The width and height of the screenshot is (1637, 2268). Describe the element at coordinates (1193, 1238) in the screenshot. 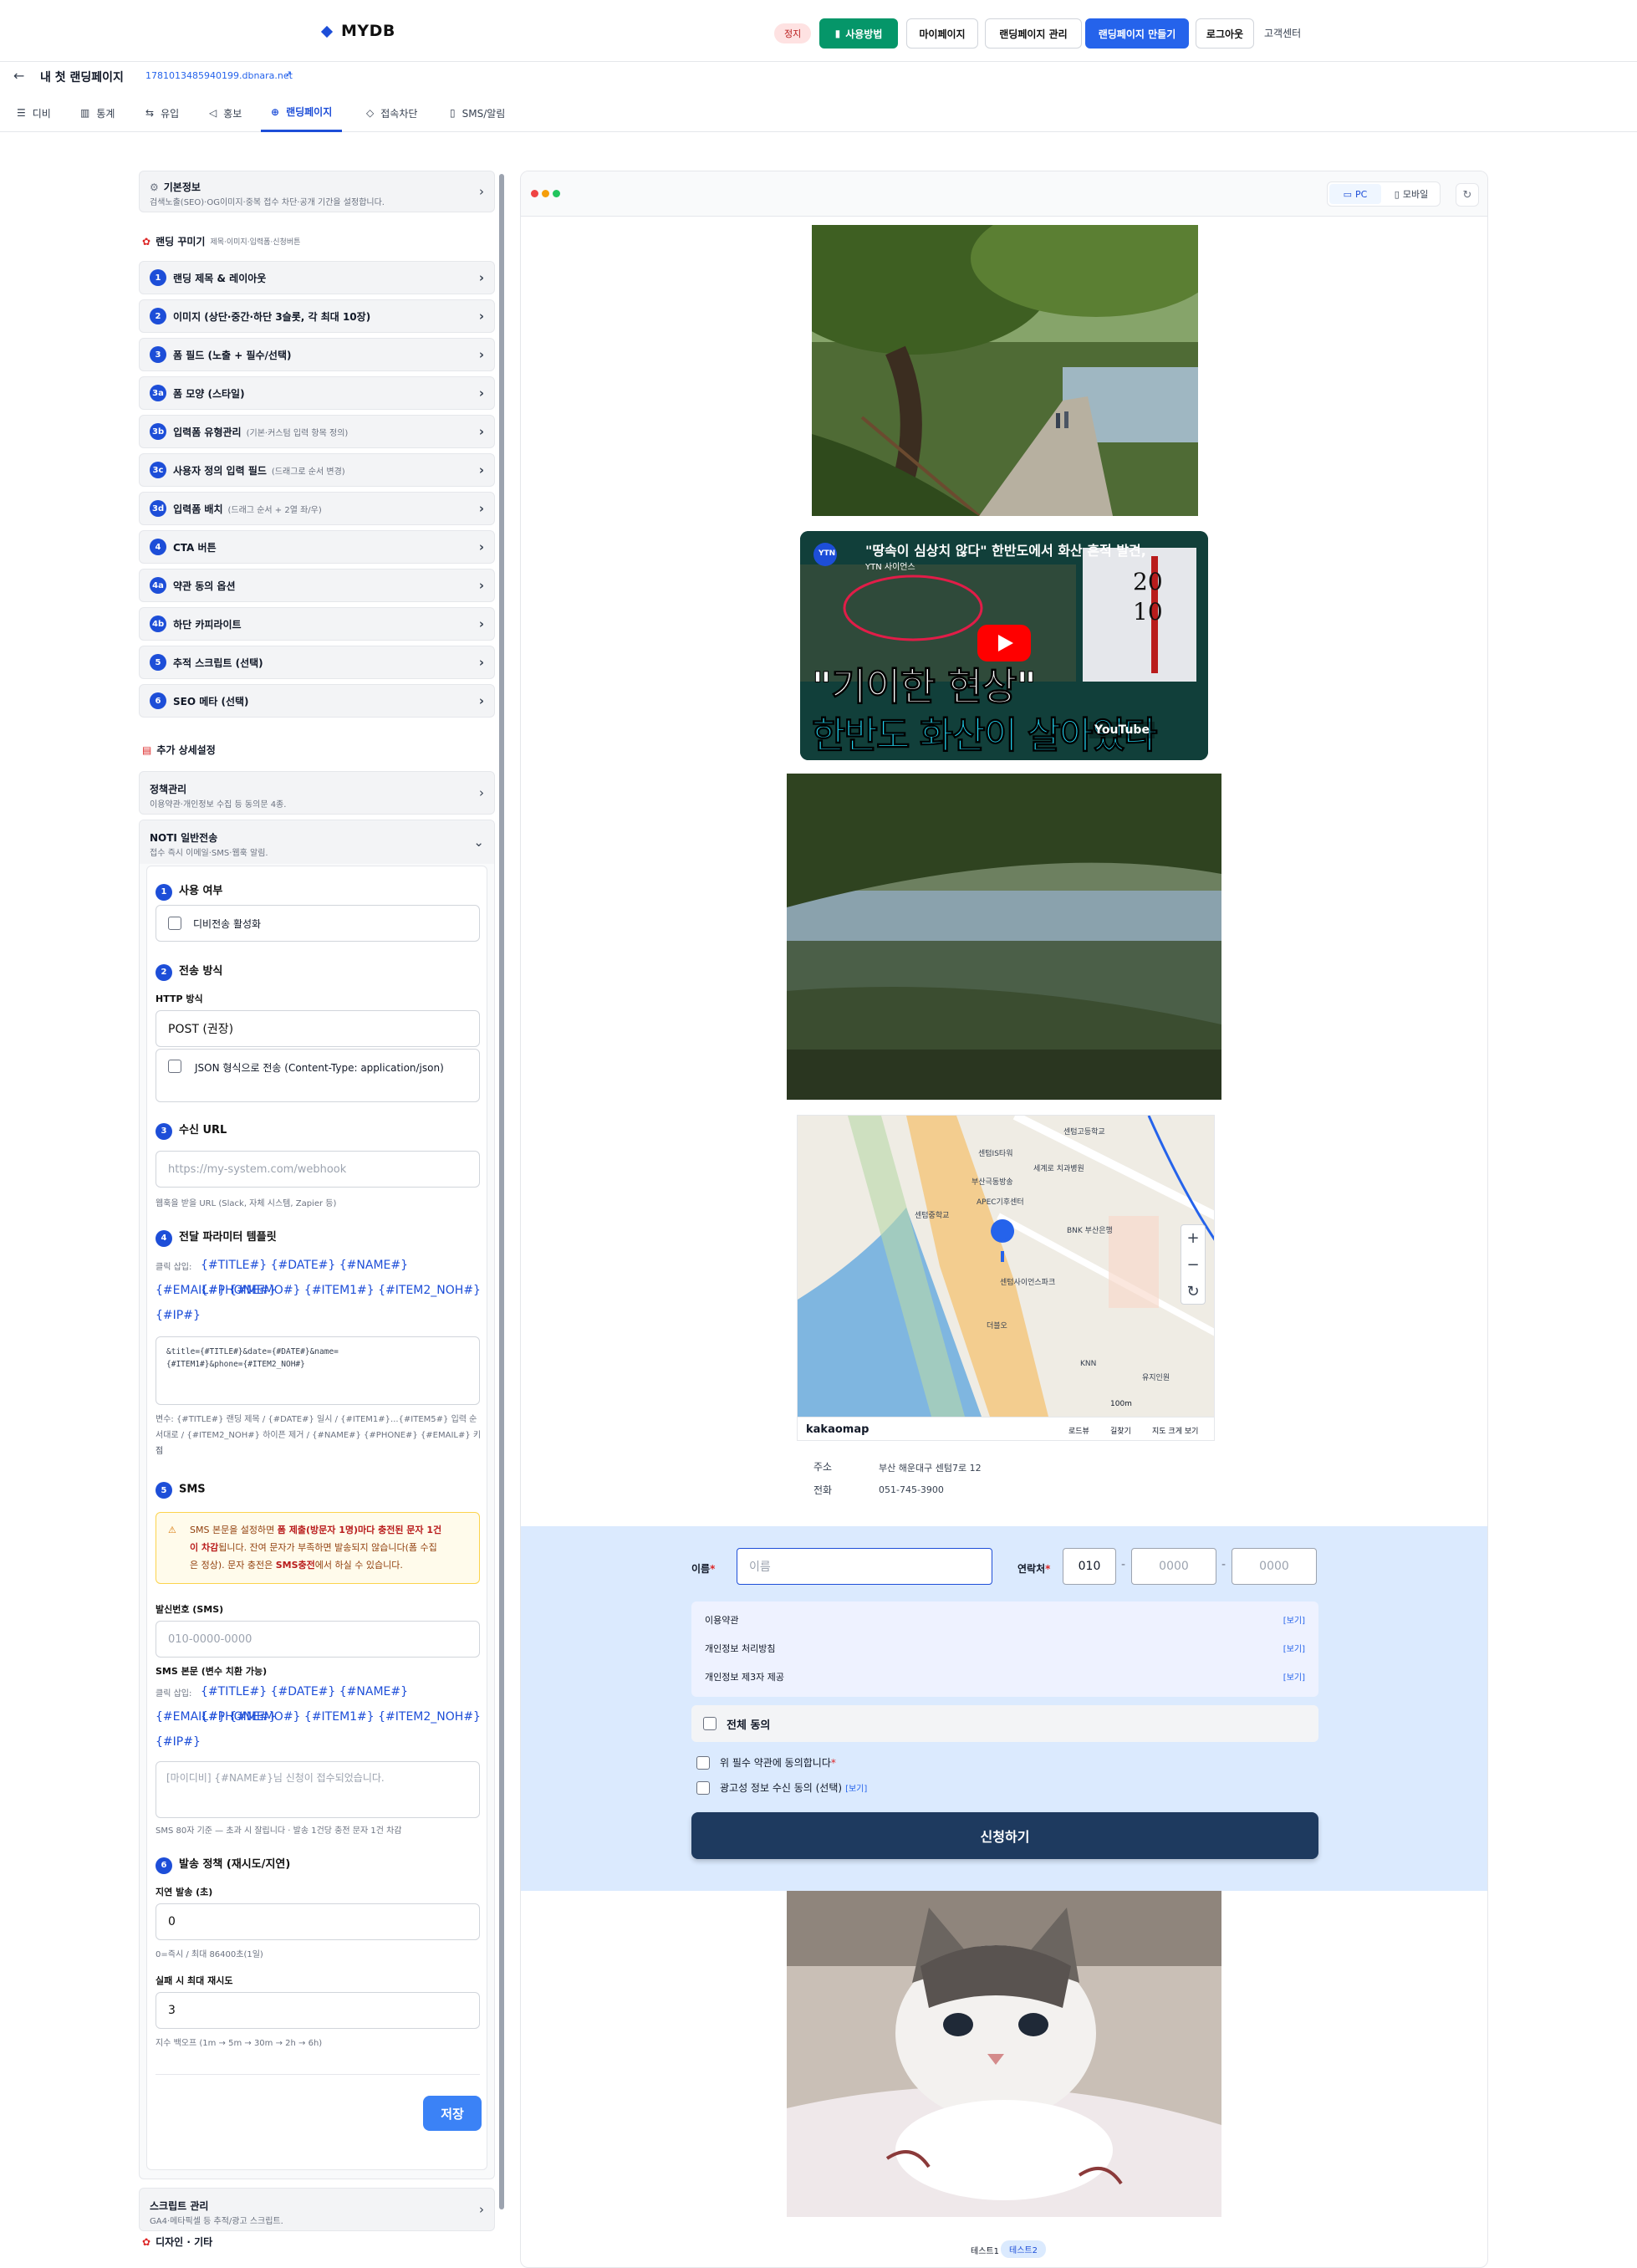

I see `zoom-in-icon: +` at that location.